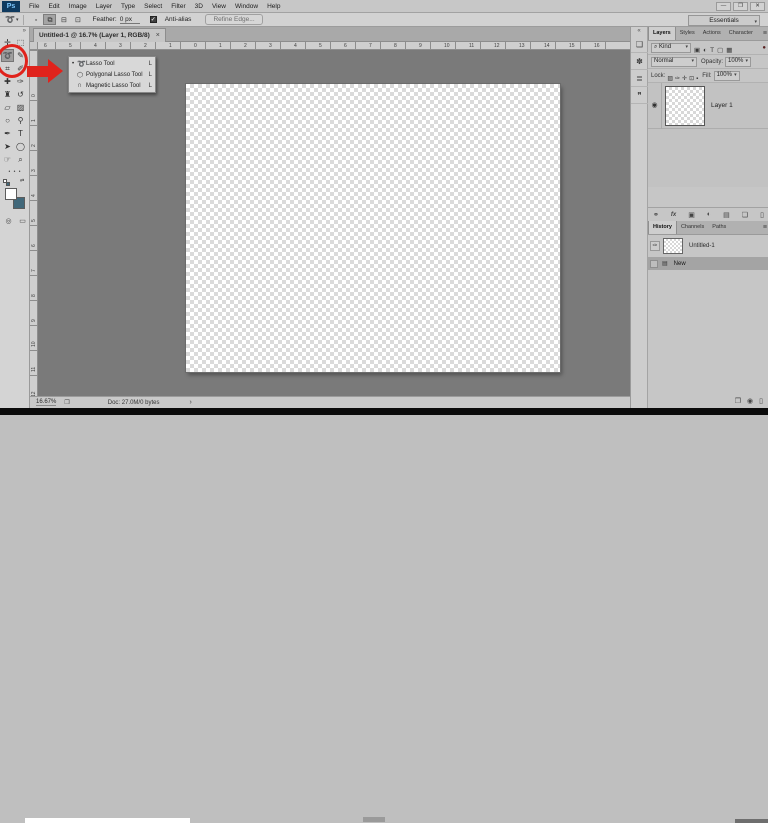 This screenshot has width=768, height=823. I want to click on default-colors-icon, so click(6, 182).